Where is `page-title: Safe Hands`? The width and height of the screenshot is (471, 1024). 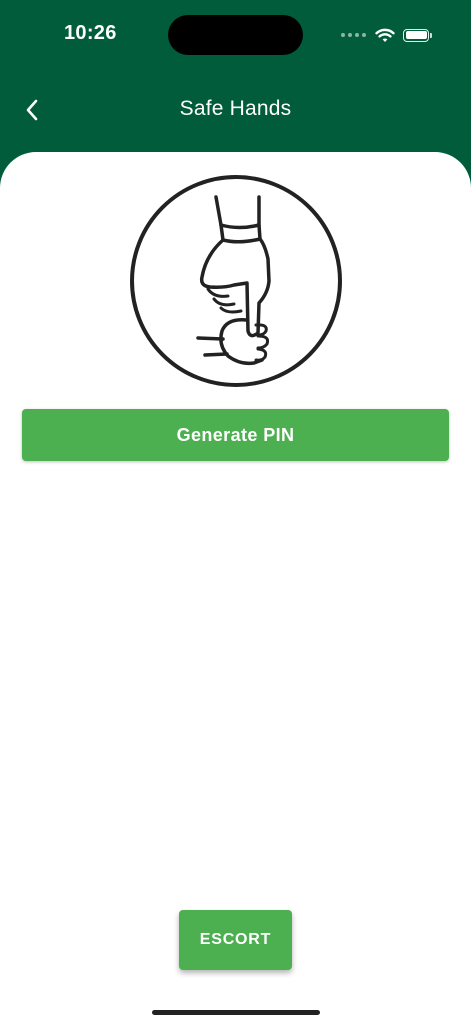
page-title: Safe Hands is located at coordinates (235, 108).